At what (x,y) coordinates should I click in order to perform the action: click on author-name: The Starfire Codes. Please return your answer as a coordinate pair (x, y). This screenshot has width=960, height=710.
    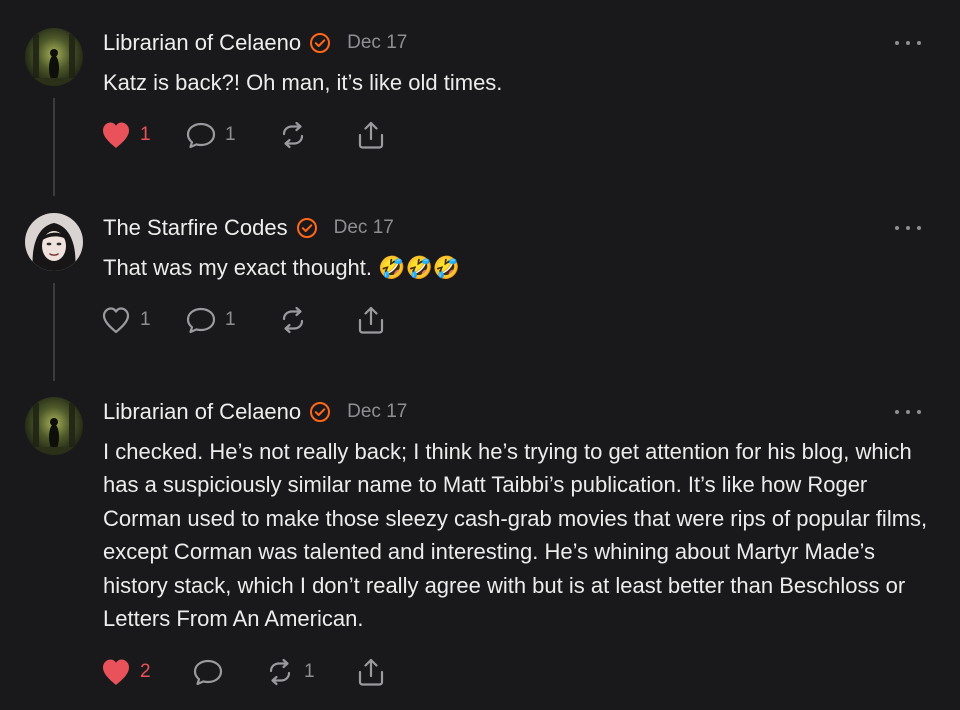
    Looking at the image, I should click on (195, 228).